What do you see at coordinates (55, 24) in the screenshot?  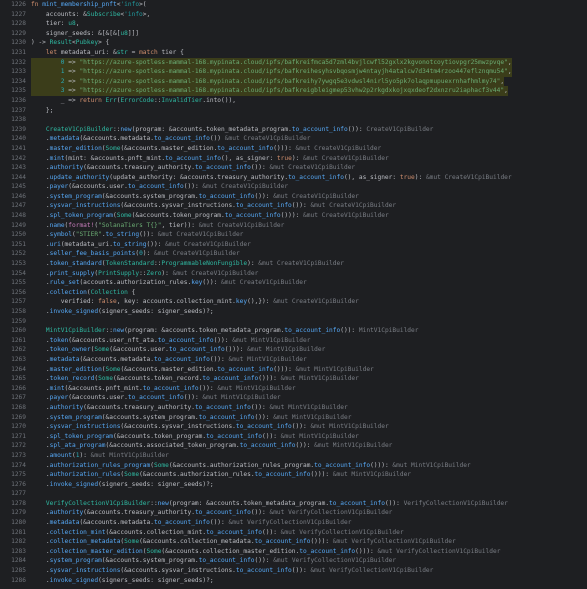 I see `code-text: tier: u8,` at bounding box center [55, 24].